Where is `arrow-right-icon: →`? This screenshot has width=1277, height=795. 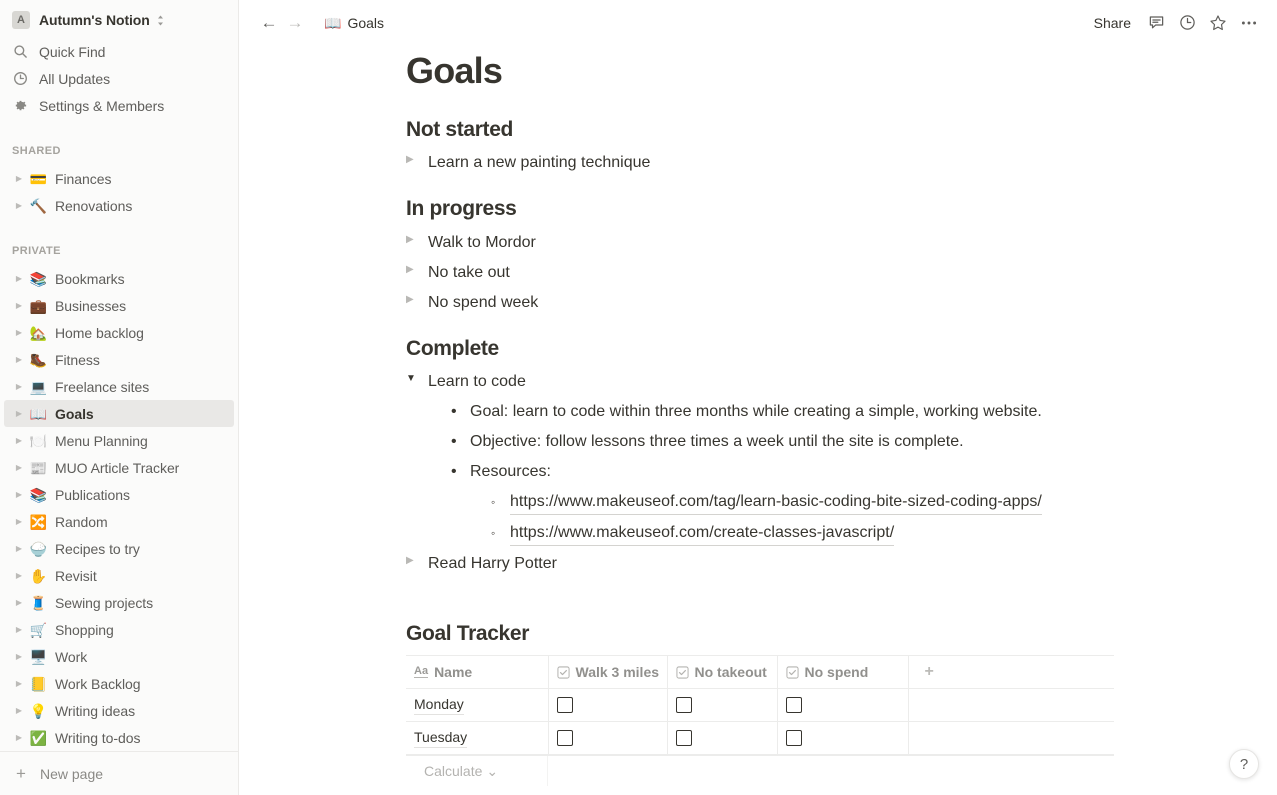
arrow-right-icon: → is located at coordinates (295, 23).